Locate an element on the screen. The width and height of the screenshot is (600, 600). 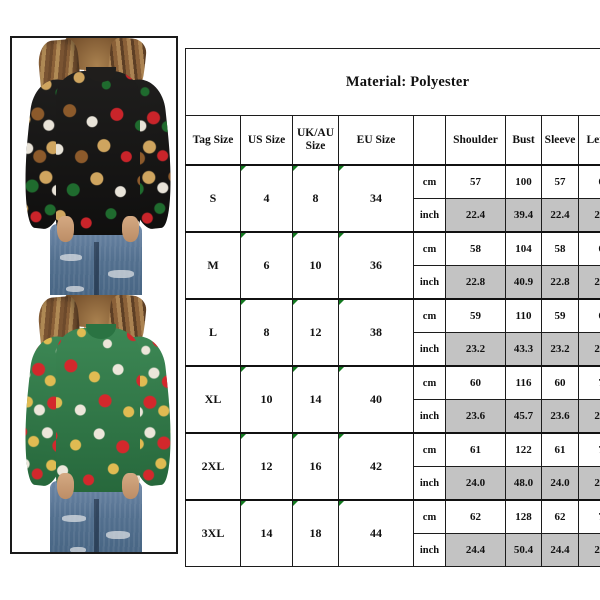
cell-eu-size: 40 is located at coordinates (376, 399).